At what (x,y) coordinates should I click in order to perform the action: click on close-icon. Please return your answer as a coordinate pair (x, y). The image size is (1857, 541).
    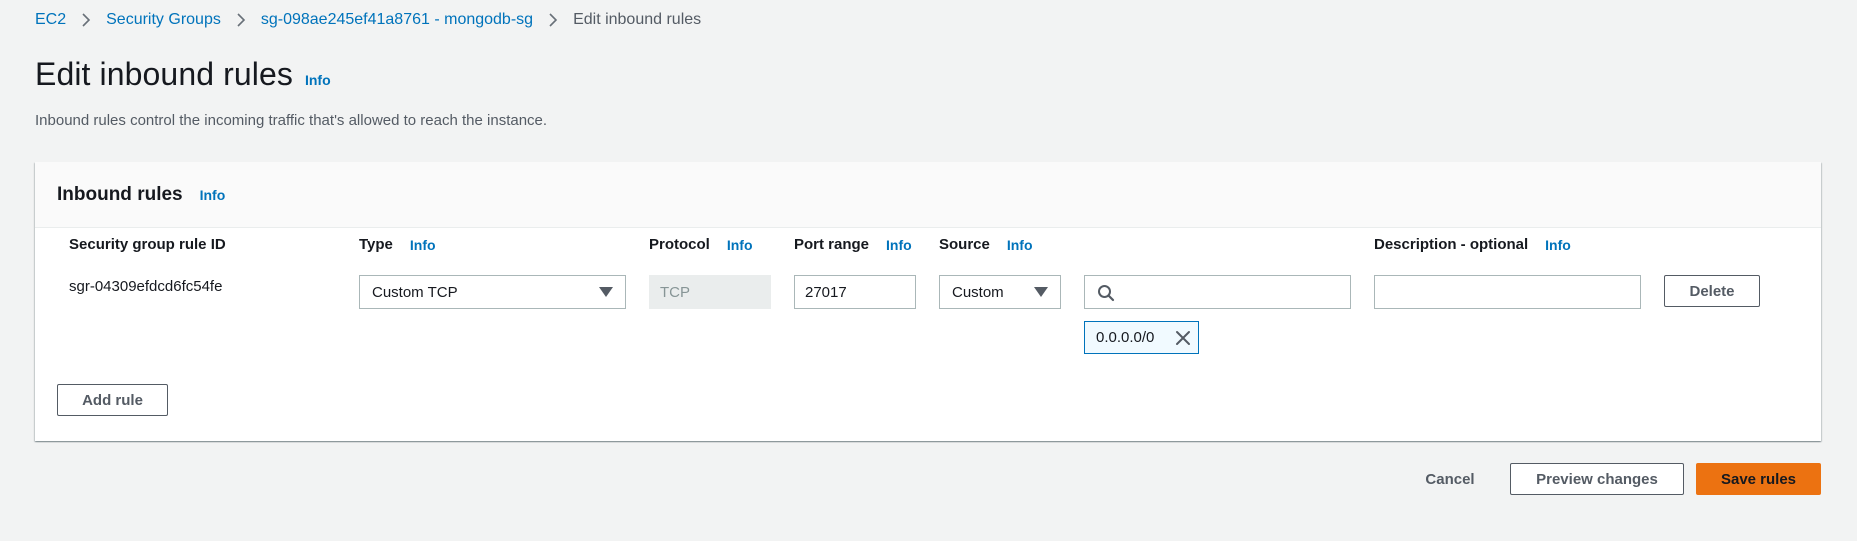
    Looking at the image, I should click on (1183, 338).